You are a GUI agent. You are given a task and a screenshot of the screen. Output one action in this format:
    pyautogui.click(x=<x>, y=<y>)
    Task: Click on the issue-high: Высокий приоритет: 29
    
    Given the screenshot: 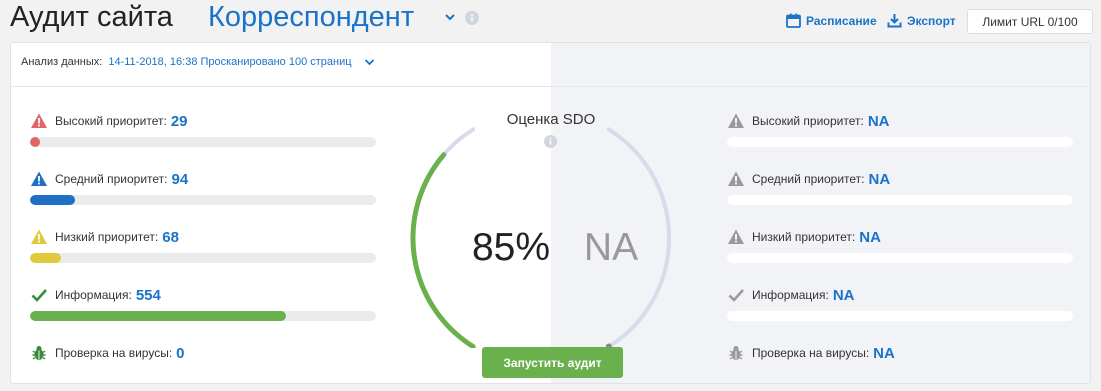 What is the action you would take?
    pyautogui.click(x=205, y=129)
    